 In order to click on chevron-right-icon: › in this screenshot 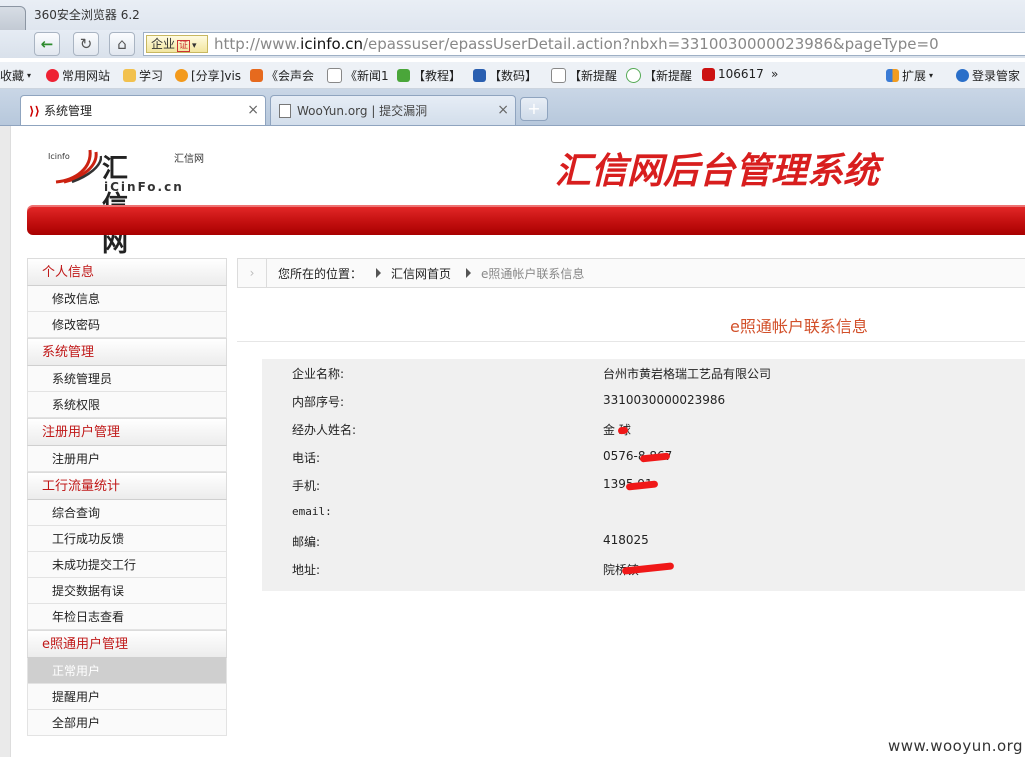, I will do `click(252, 273)`.